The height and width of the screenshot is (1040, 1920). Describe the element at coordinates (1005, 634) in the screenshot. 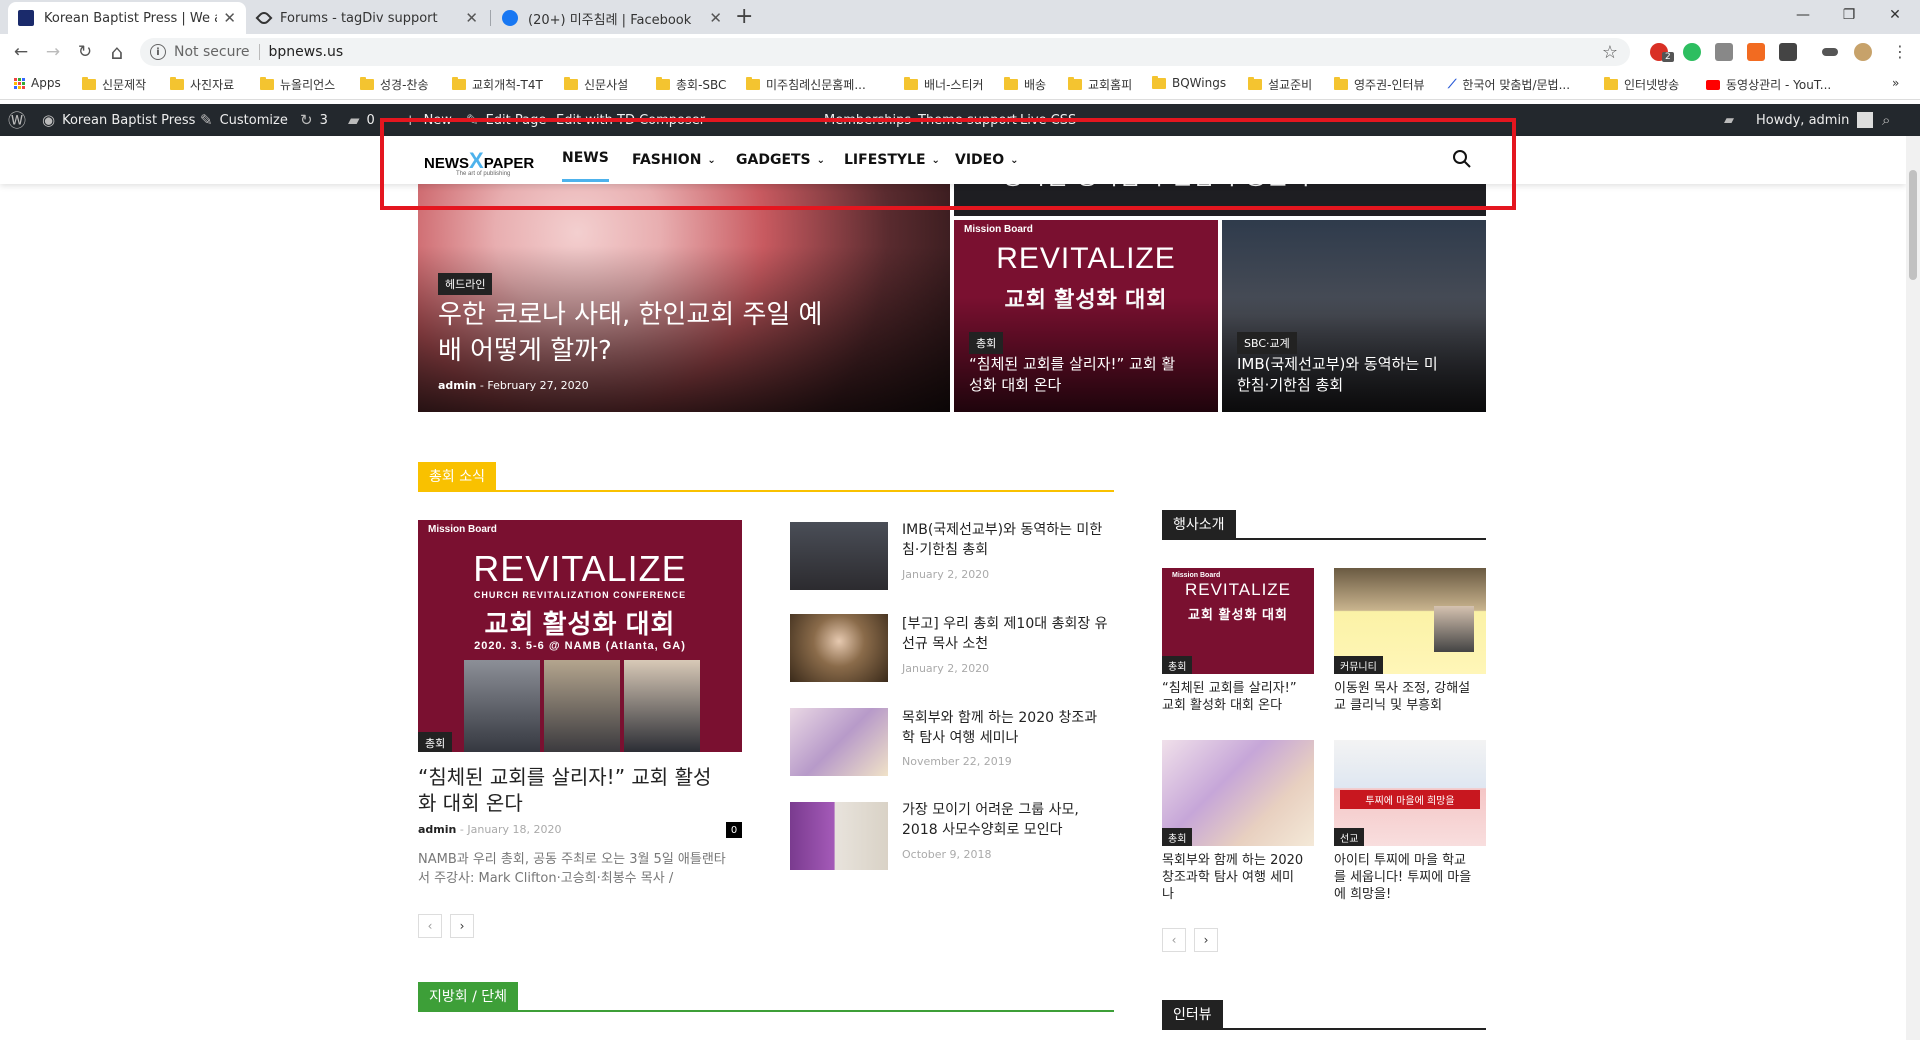

I see `list-item-title: [부고] 우리 총회 제10대 총회장 유 선규 목사 소천` at that location.